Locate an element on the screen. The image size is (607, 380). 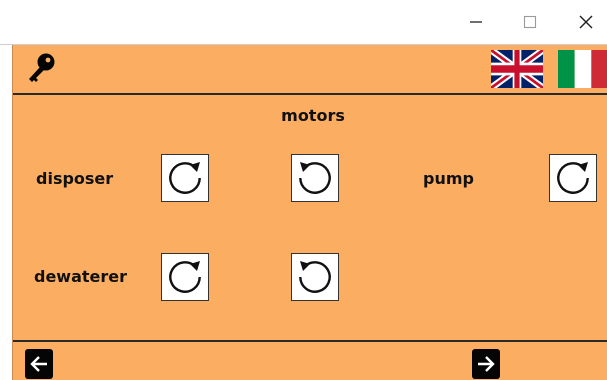
italy-flag-icon is located at coordinates (582, 69).